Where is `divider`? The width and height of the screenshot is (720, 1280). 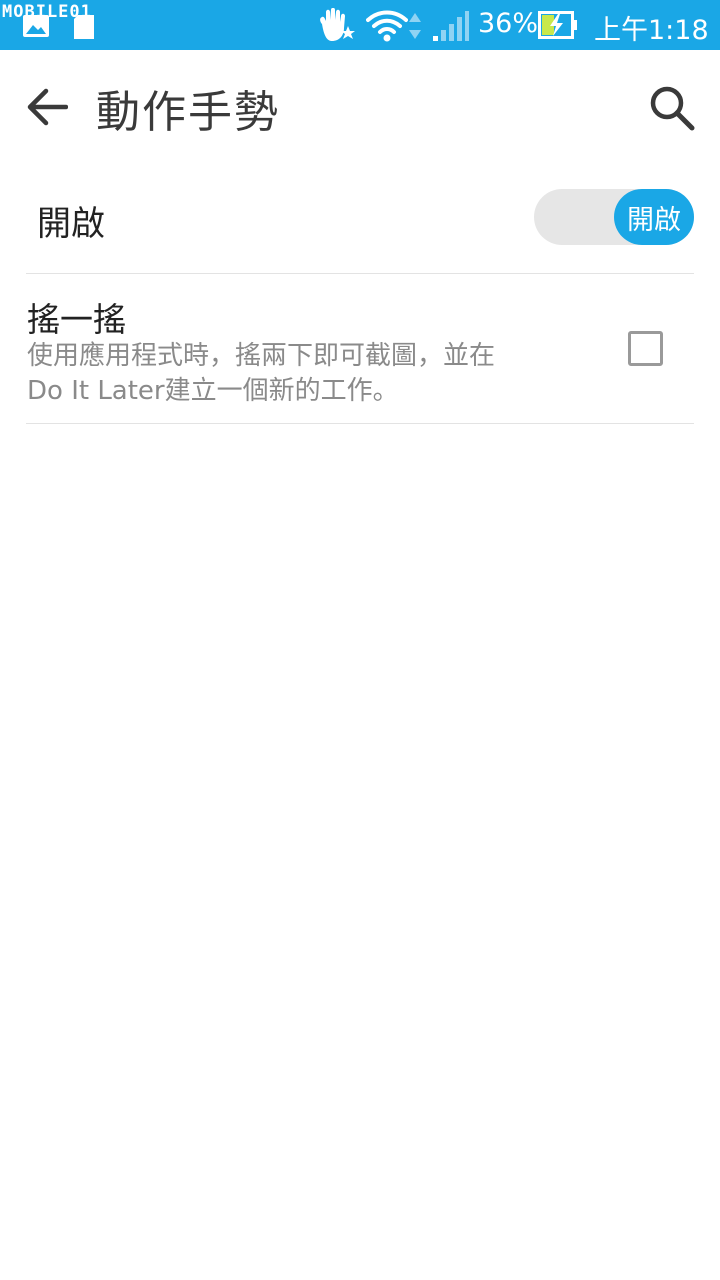 divider is located at coordinates (360, 423).